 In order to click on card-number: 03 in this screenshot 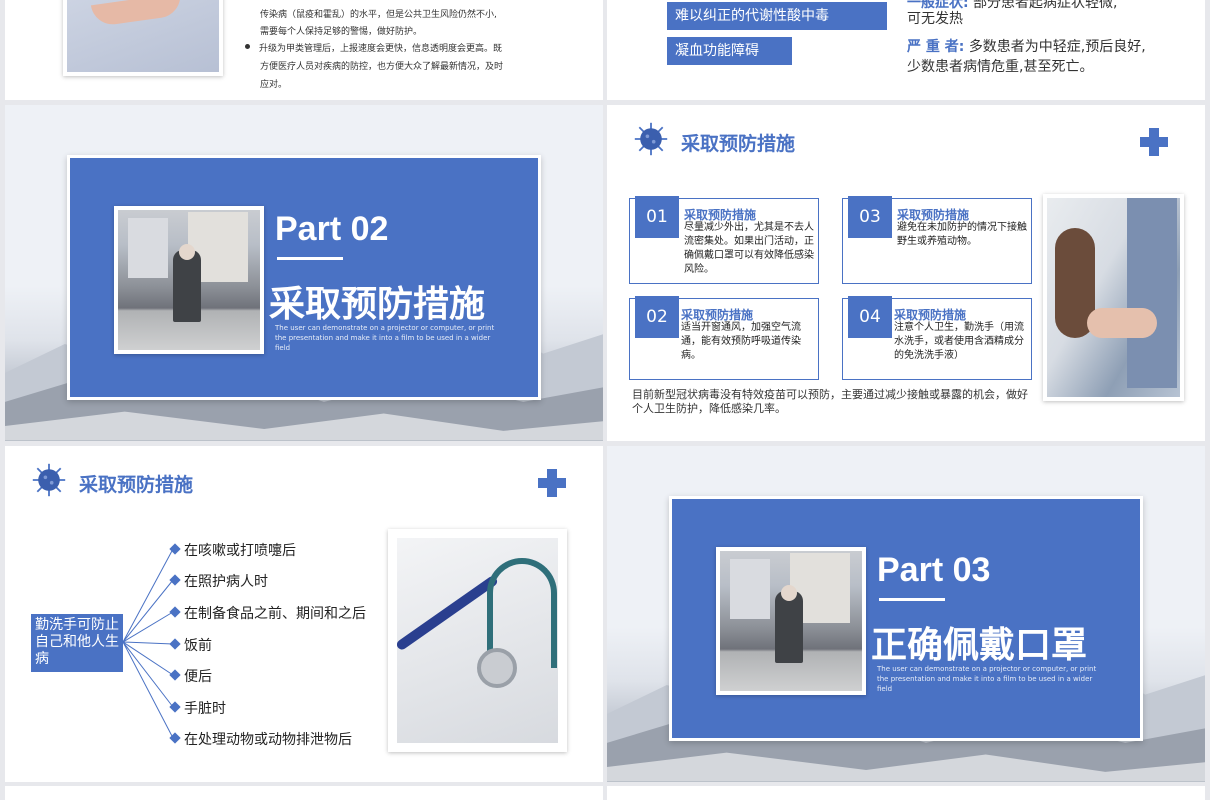, I will do `click(870, 217)`.